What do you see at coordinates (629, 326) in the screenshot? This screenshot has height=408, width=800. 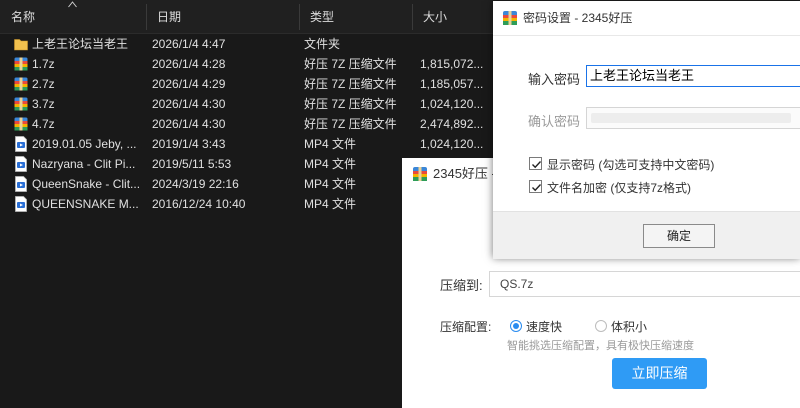 I see `radio-size-small-label: 体积小` at bounding box center [629, 326].